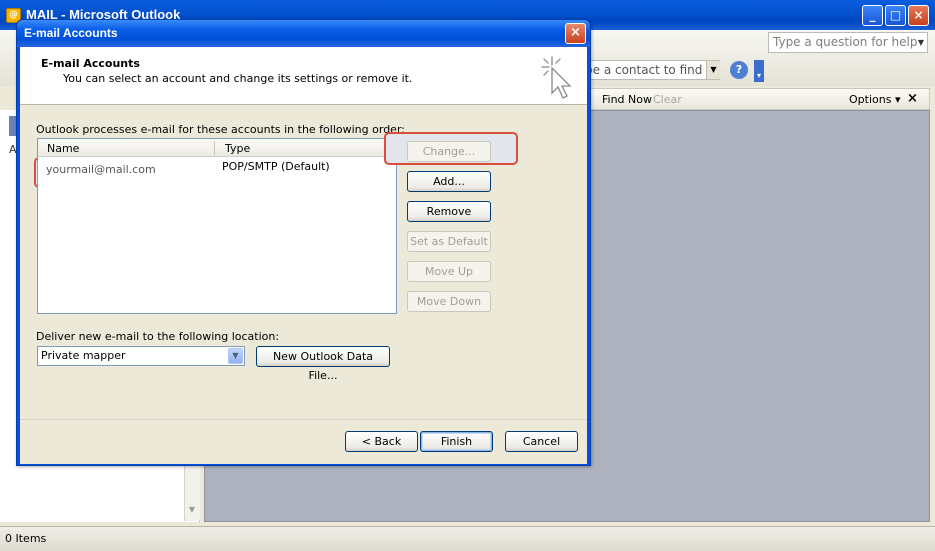  I want to click on help-icon: ?, so click(739, 70).